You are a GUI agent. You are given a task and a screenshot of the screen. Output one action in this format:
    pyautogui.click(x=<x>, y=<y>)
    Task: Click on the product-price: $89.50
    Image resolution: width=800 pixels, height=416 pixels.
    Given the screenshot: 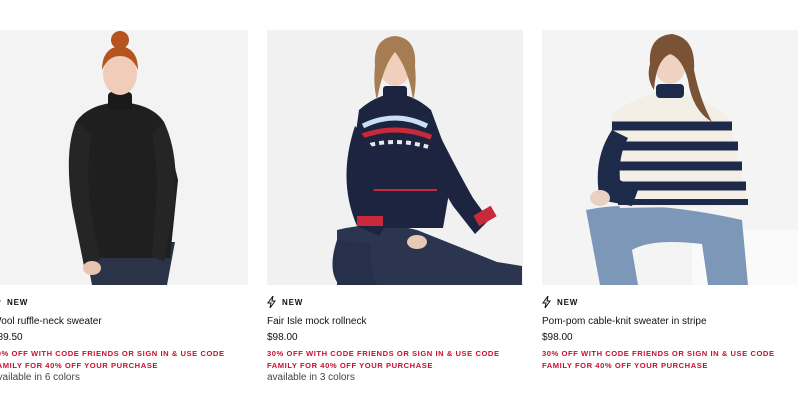 What is the action you would take?
    pyautogui.click(x=11, y=337)
    